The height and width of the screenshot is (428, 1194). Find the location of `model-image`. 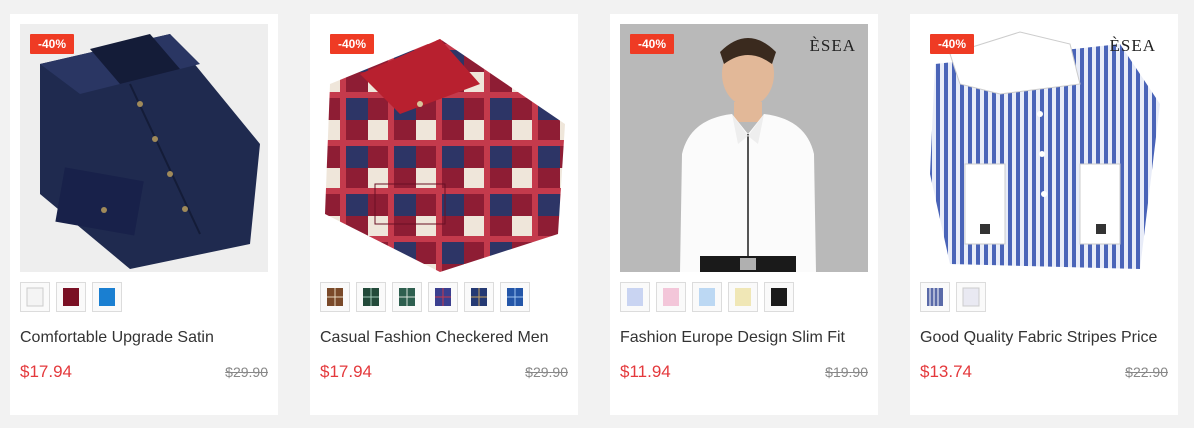

model-image is located at coordinates (748, 155).